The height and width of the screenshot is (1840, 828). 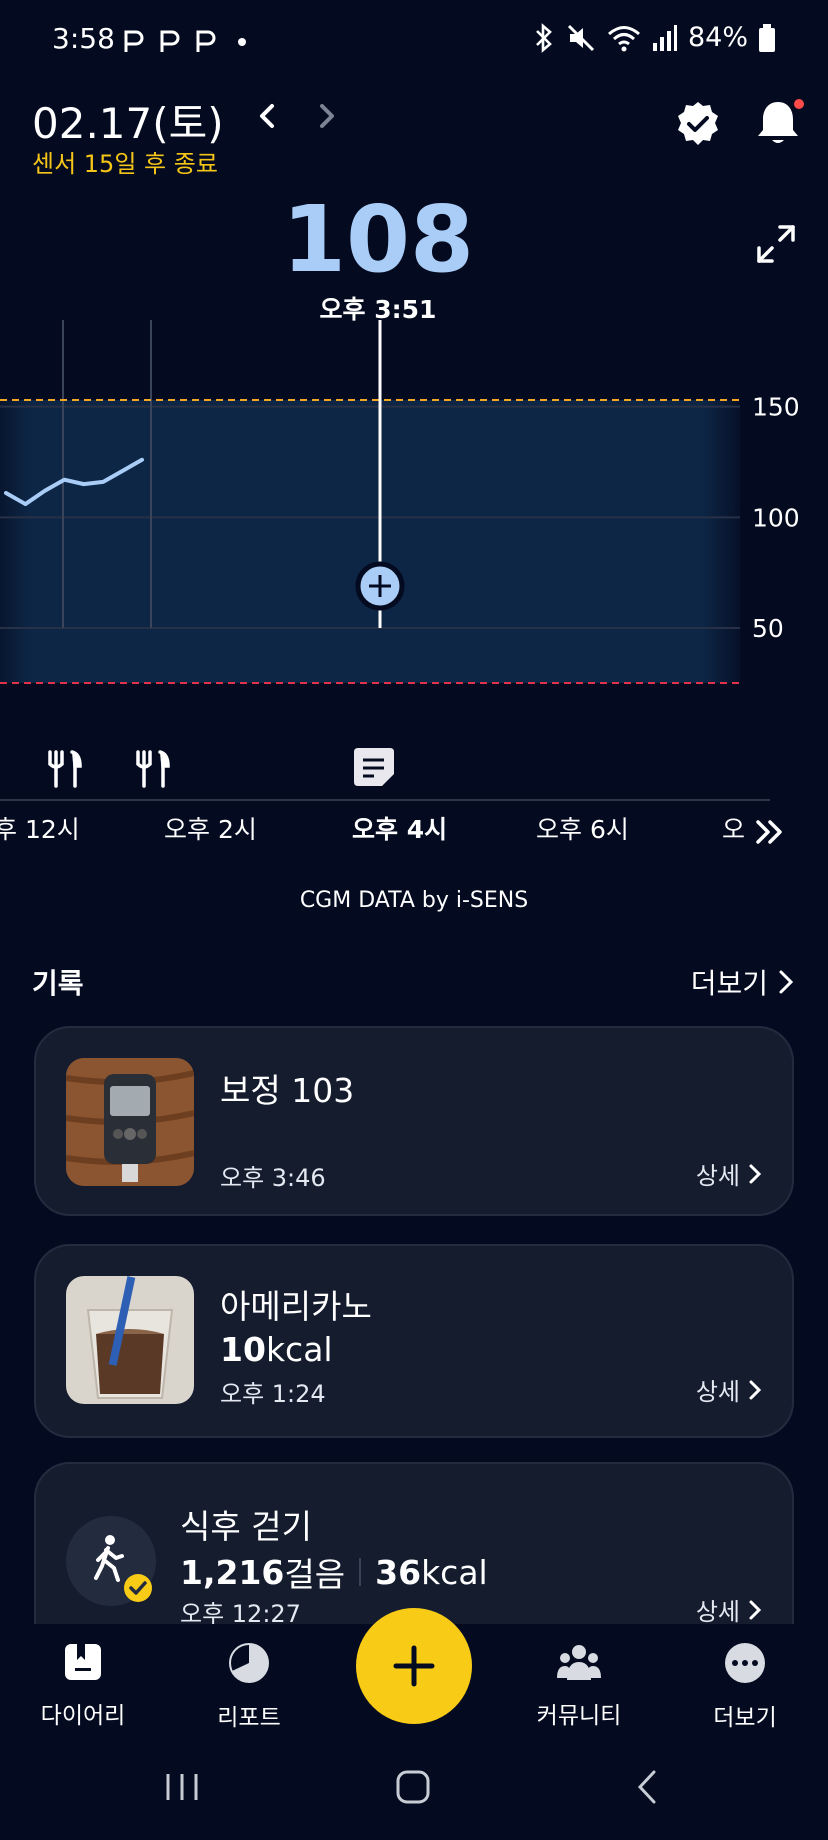 What do you see at coordinates (123, 1568) in the screenshot?
I see `walking-icon` at bounding box center [123, 1568].